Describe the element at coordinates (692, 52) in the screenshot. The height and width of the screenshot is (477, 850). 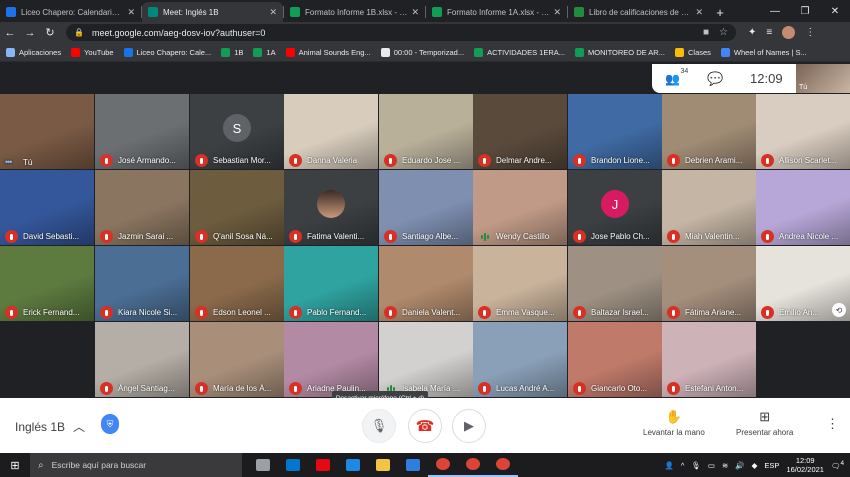
I see `bookmark-item: Clases` at that location.